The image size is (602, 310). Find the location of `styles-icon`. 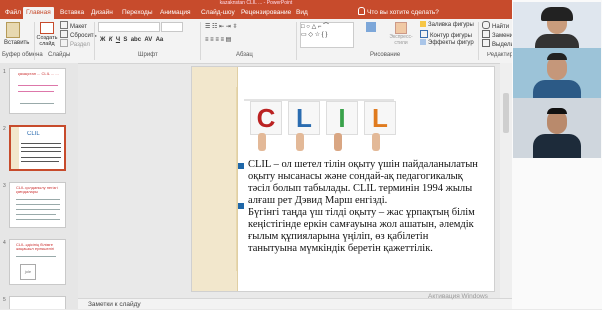

styles-icon is located at coordinates (401, 28).